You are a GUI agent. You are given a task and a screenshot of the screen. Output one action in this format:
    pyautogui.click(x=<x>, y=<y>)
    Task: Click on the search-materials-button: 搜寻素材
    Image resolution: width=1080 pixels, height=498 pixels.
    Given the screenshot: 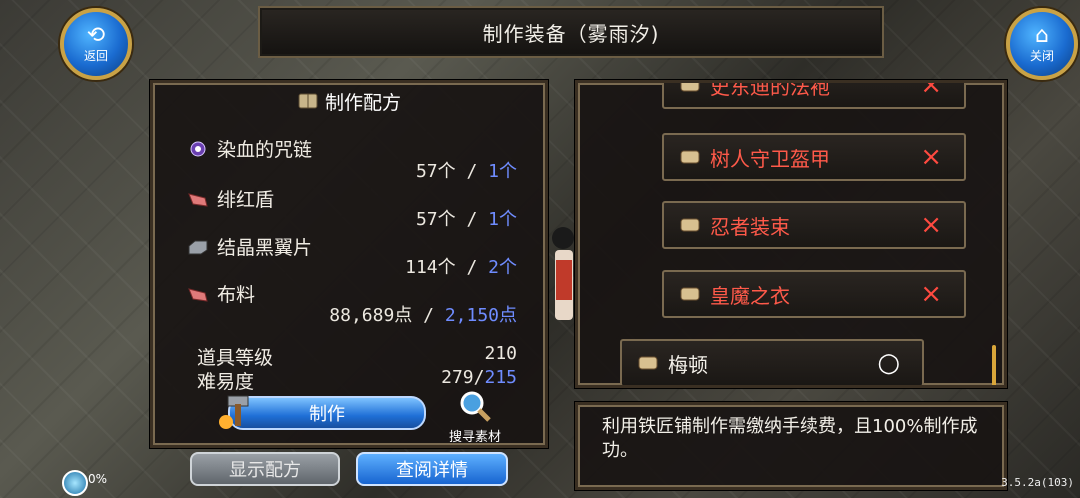 What is the action you would take?
    pyautogui.click(x=475, y=417)
    